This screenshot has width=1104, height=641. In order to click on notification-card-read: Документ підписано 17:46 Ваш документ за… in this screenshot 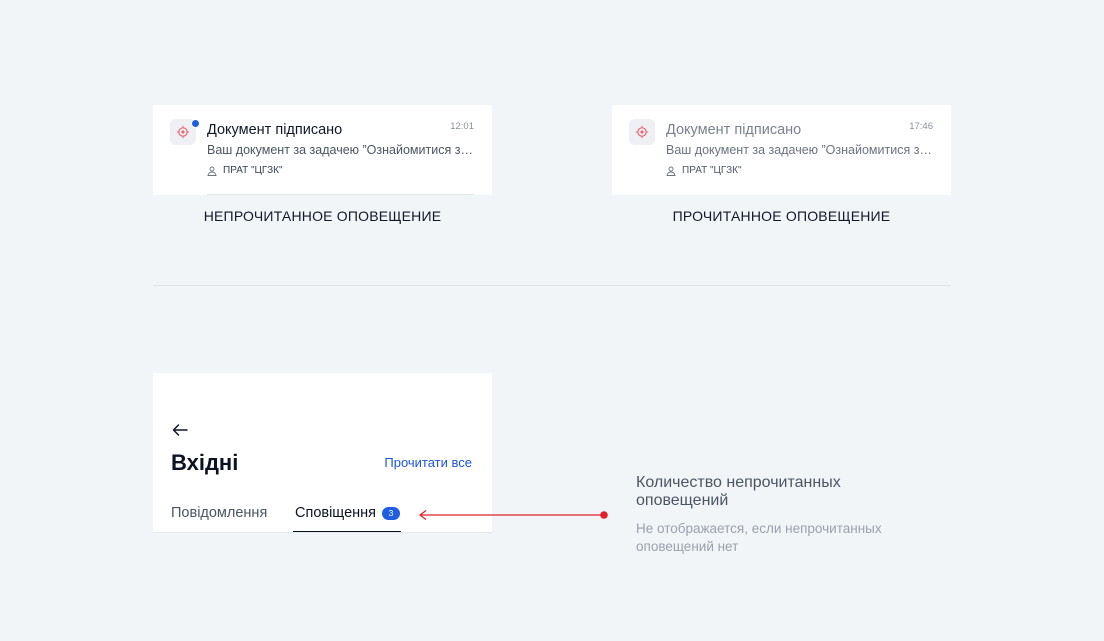, I will do `click(781, 150)`.